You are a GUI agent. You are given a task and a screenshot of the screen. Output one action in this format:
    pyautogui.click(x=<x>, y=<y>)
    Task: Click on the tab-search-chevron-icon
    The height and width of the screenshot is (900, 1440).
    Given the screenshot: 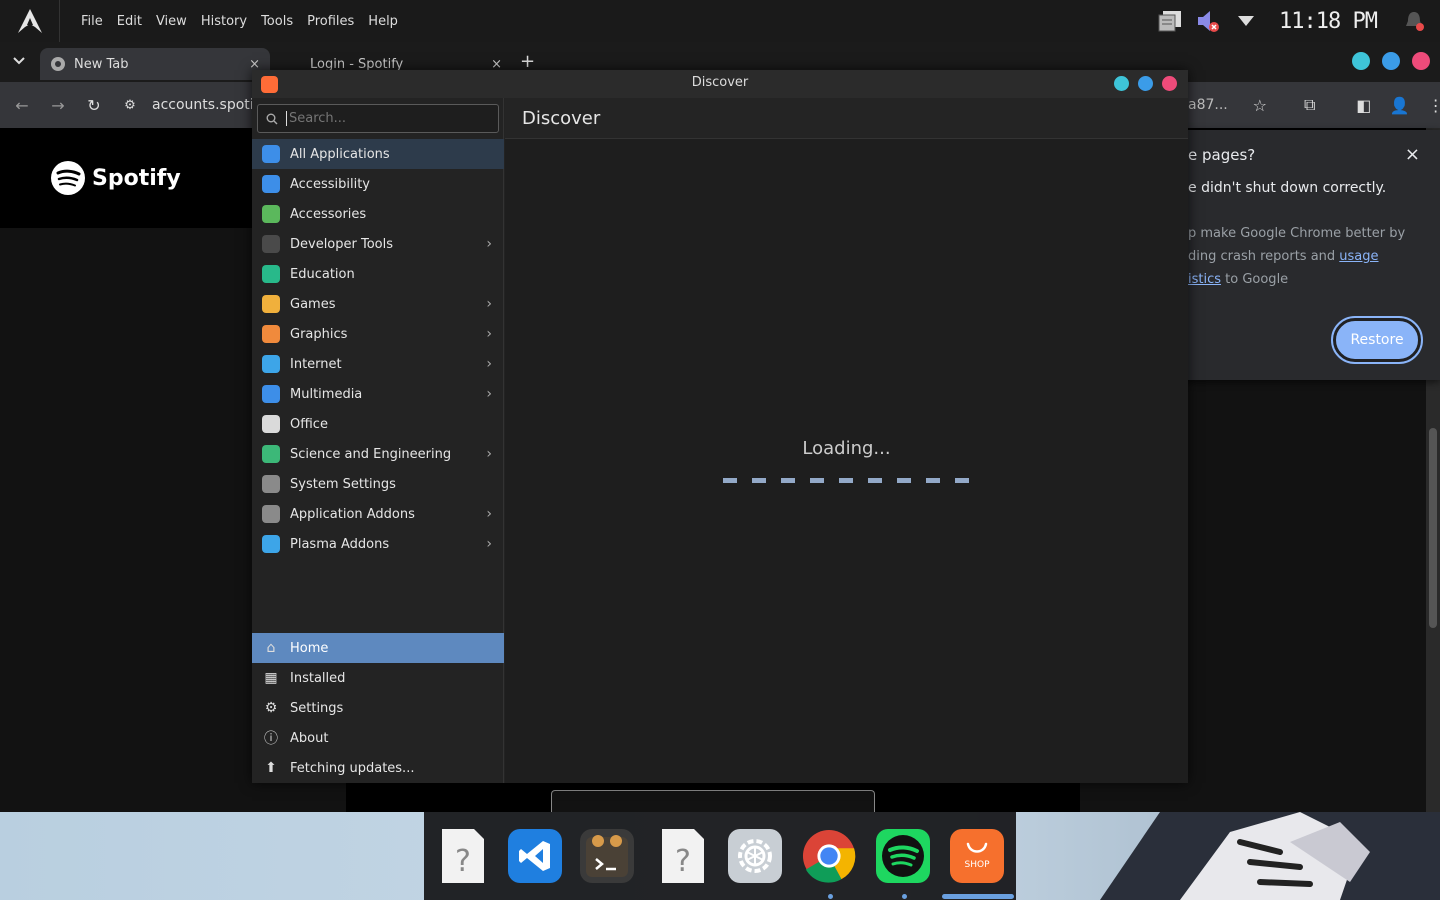 What is the action you would take?
    pyautogui.click(x=19, y=61)
    